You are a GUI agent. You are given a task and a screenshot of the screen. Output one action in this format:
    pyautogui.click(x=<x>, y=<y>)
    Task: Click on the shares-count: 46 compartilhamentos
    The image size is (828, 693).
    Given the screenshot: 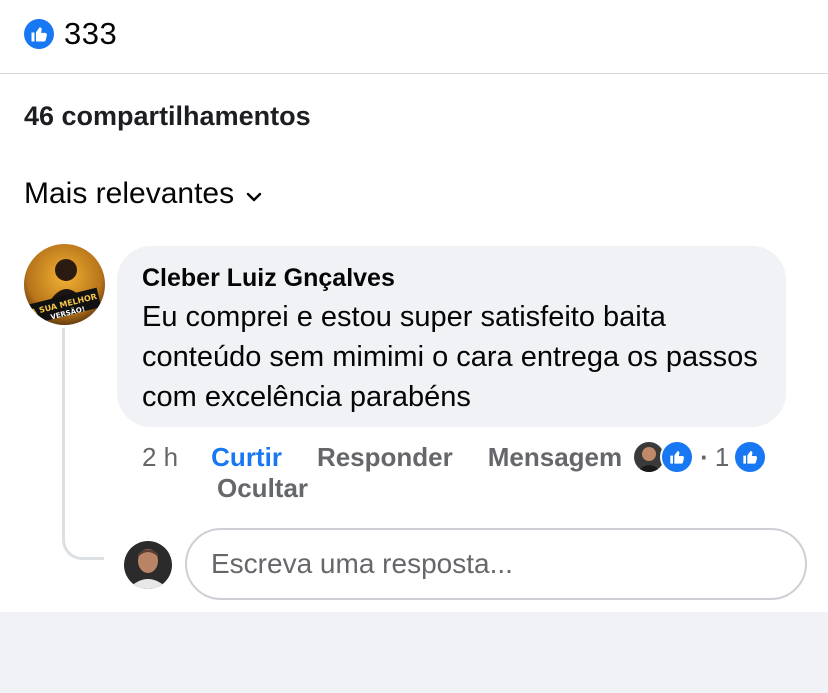 What is the action you would take?
    pyautogui.click(x=167, y=116)
    